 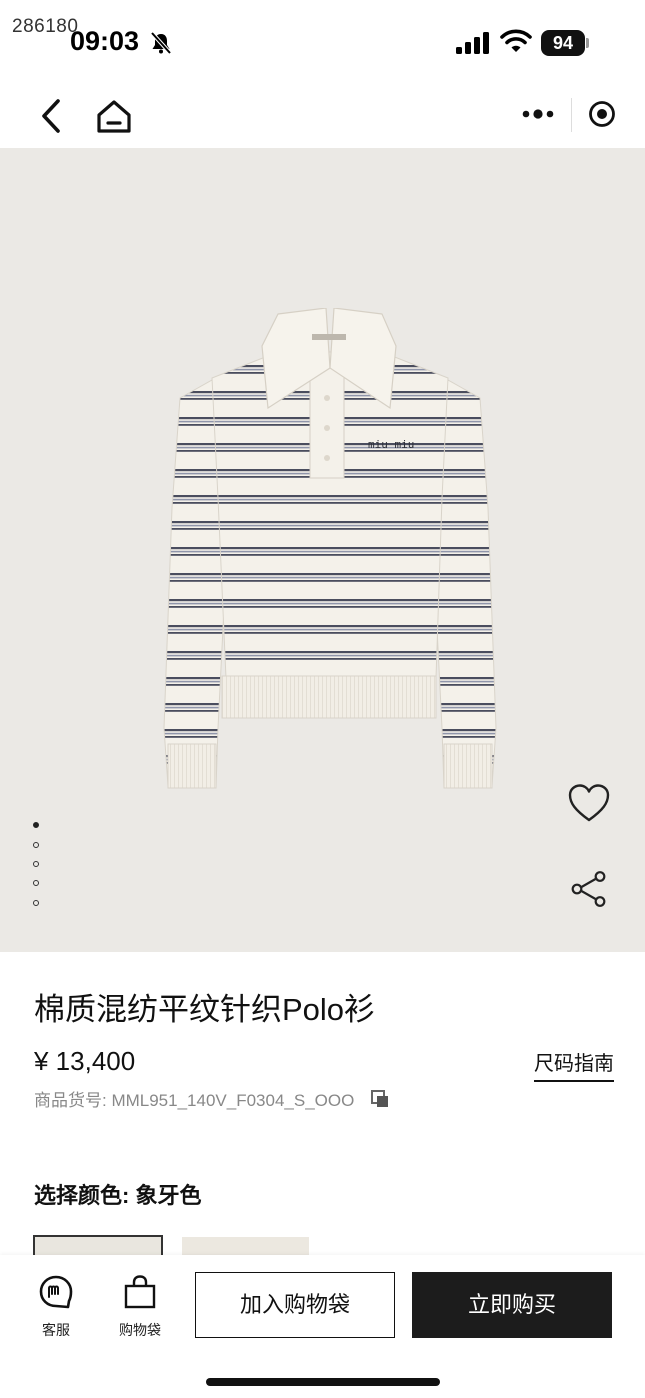 I want to click on battery-indicator: 94, so click(x=563, y=43).